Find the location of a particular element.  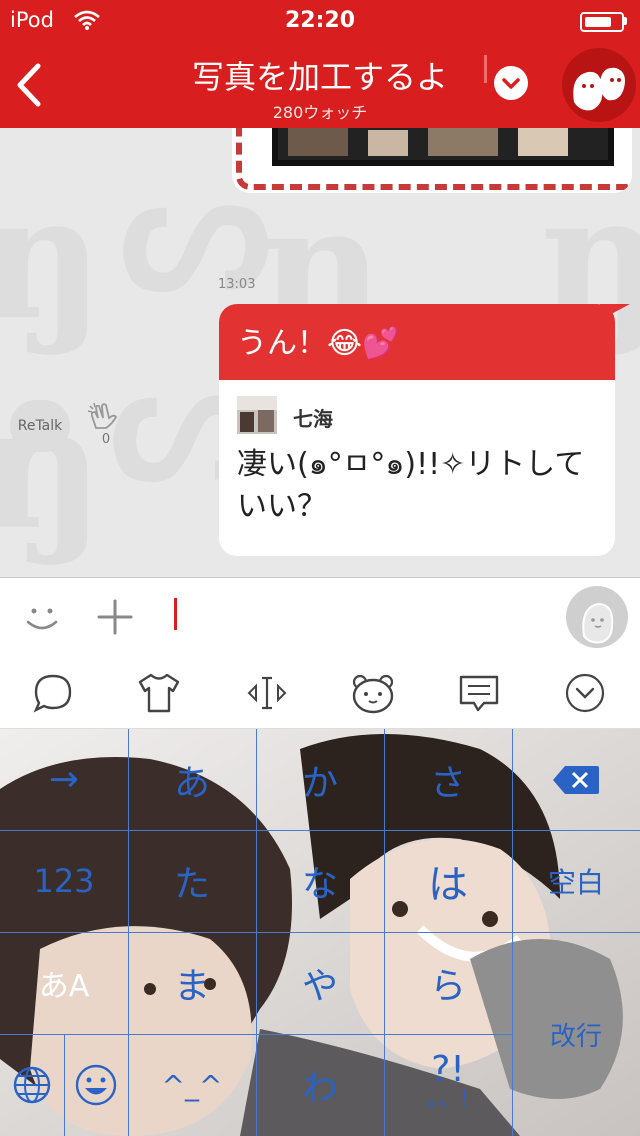

text-cursor is located at coordinates (175, 614).